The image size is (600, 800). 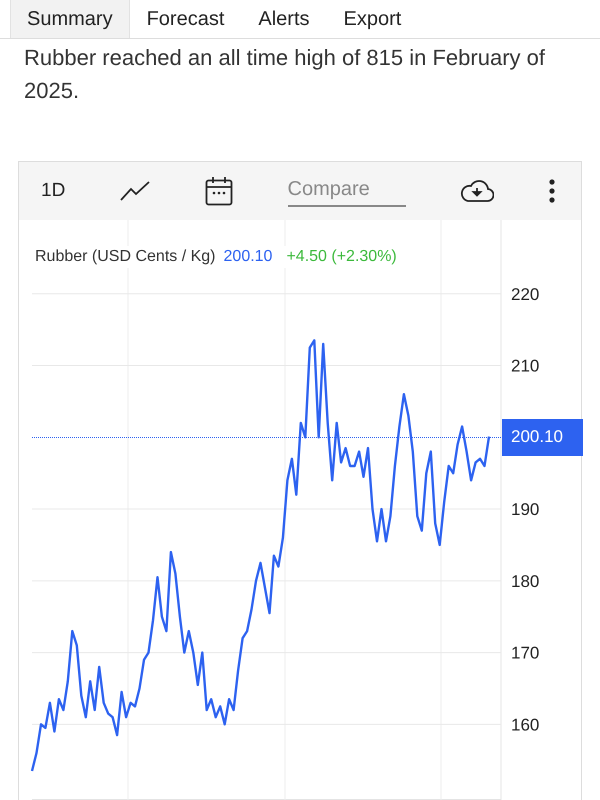 What do you see at coordinates (341, 257) in the screenshot?
I see `legend-change: +4.50 (+2.30%)` at bounding box center [341, 257].